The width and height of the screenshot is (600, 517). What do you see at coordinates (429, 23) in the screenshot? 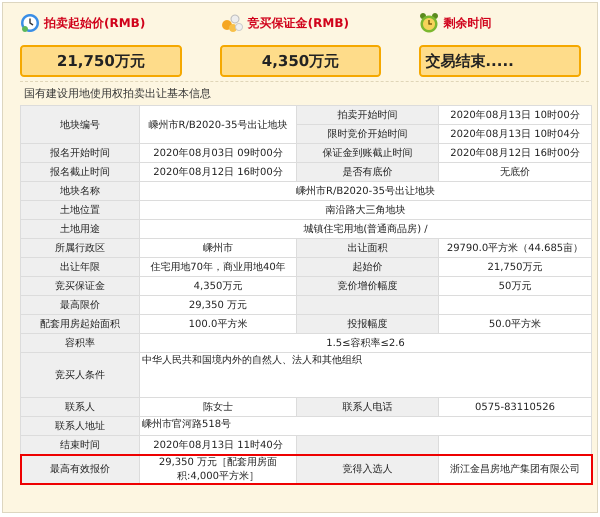
I see `alarm-clock-icon` at bounding box center [429, 23].